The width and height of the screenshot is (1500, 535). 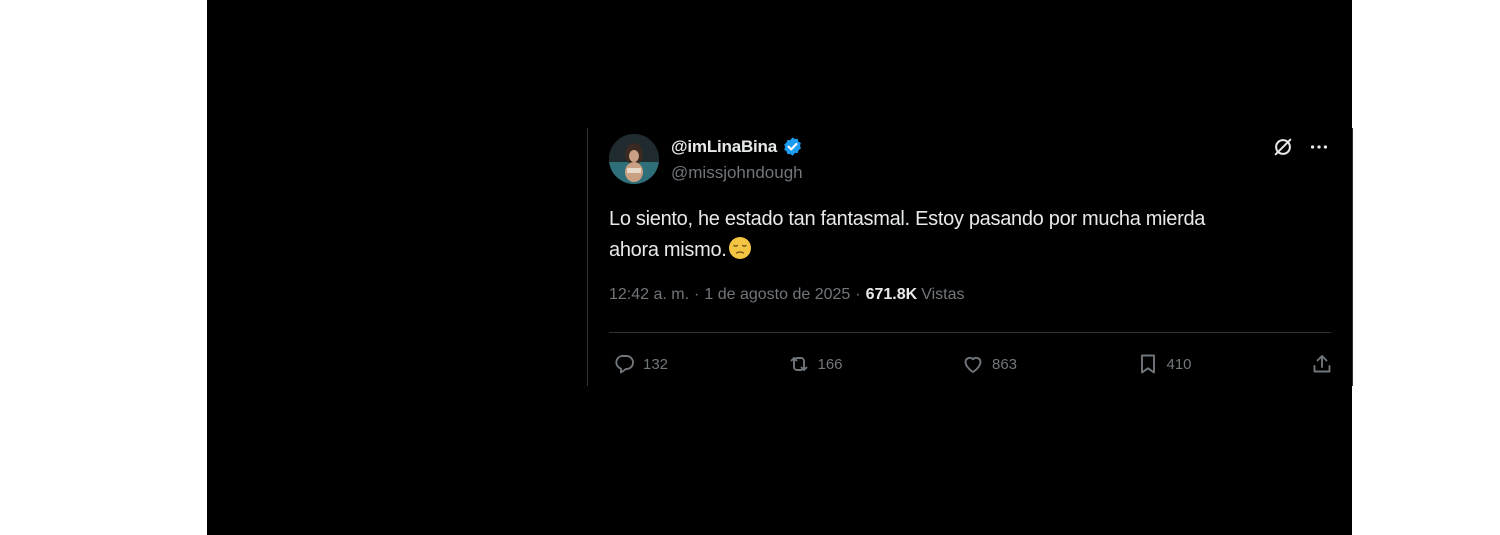 What do you see at coordinates (798, 364) in the screenshot?
I see `repost-icon` at bounding box center [798, 364].